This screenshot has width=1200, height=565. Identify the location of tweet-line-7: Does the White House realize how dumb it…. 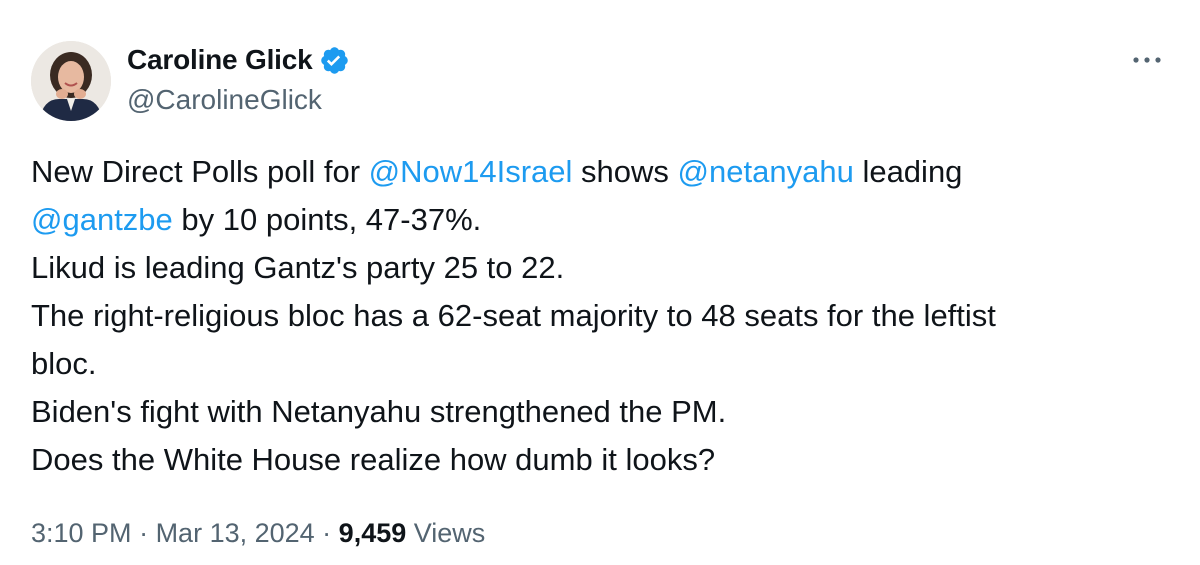
(373, 459).